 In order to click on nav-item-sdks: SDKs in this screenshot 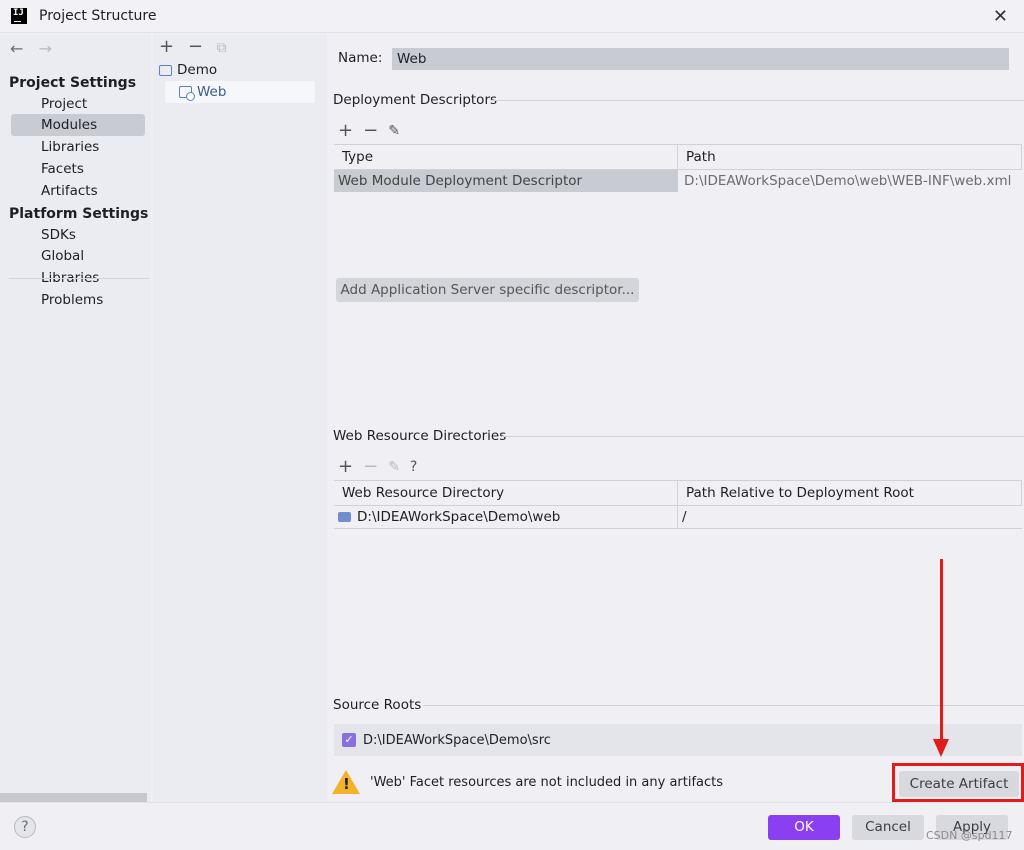, I will do `click(78, 235)`.